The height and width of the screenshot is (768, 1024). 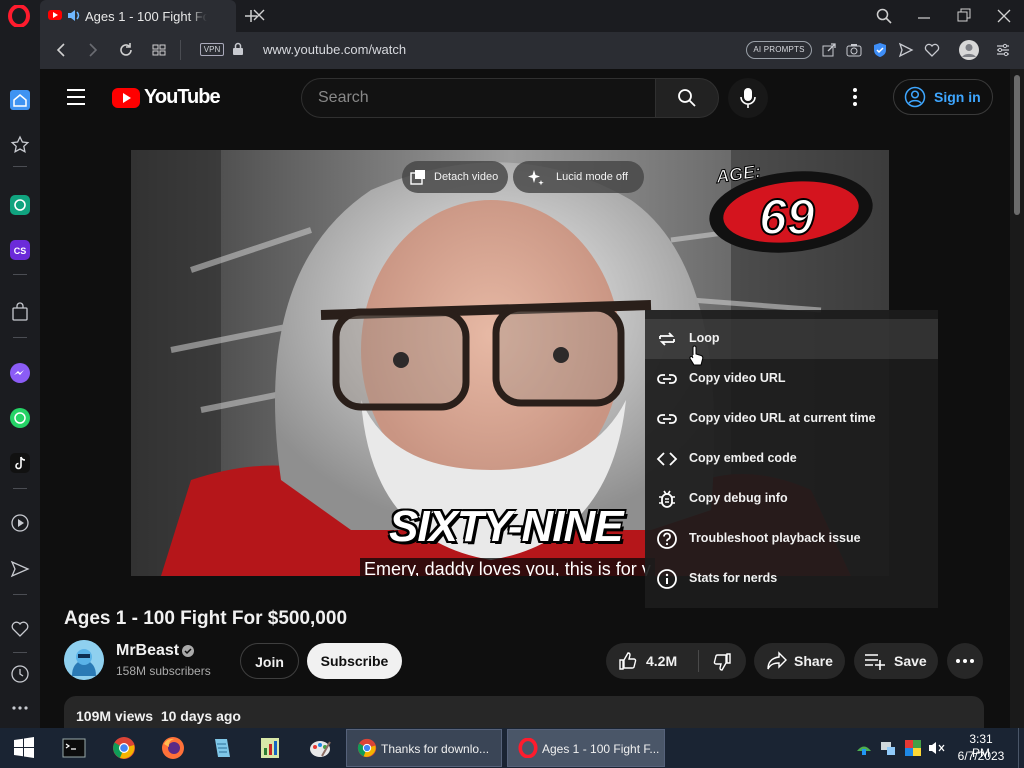 I want to click on menu-item-copy-embed: Copy embed code, so click(x=791, y=459).